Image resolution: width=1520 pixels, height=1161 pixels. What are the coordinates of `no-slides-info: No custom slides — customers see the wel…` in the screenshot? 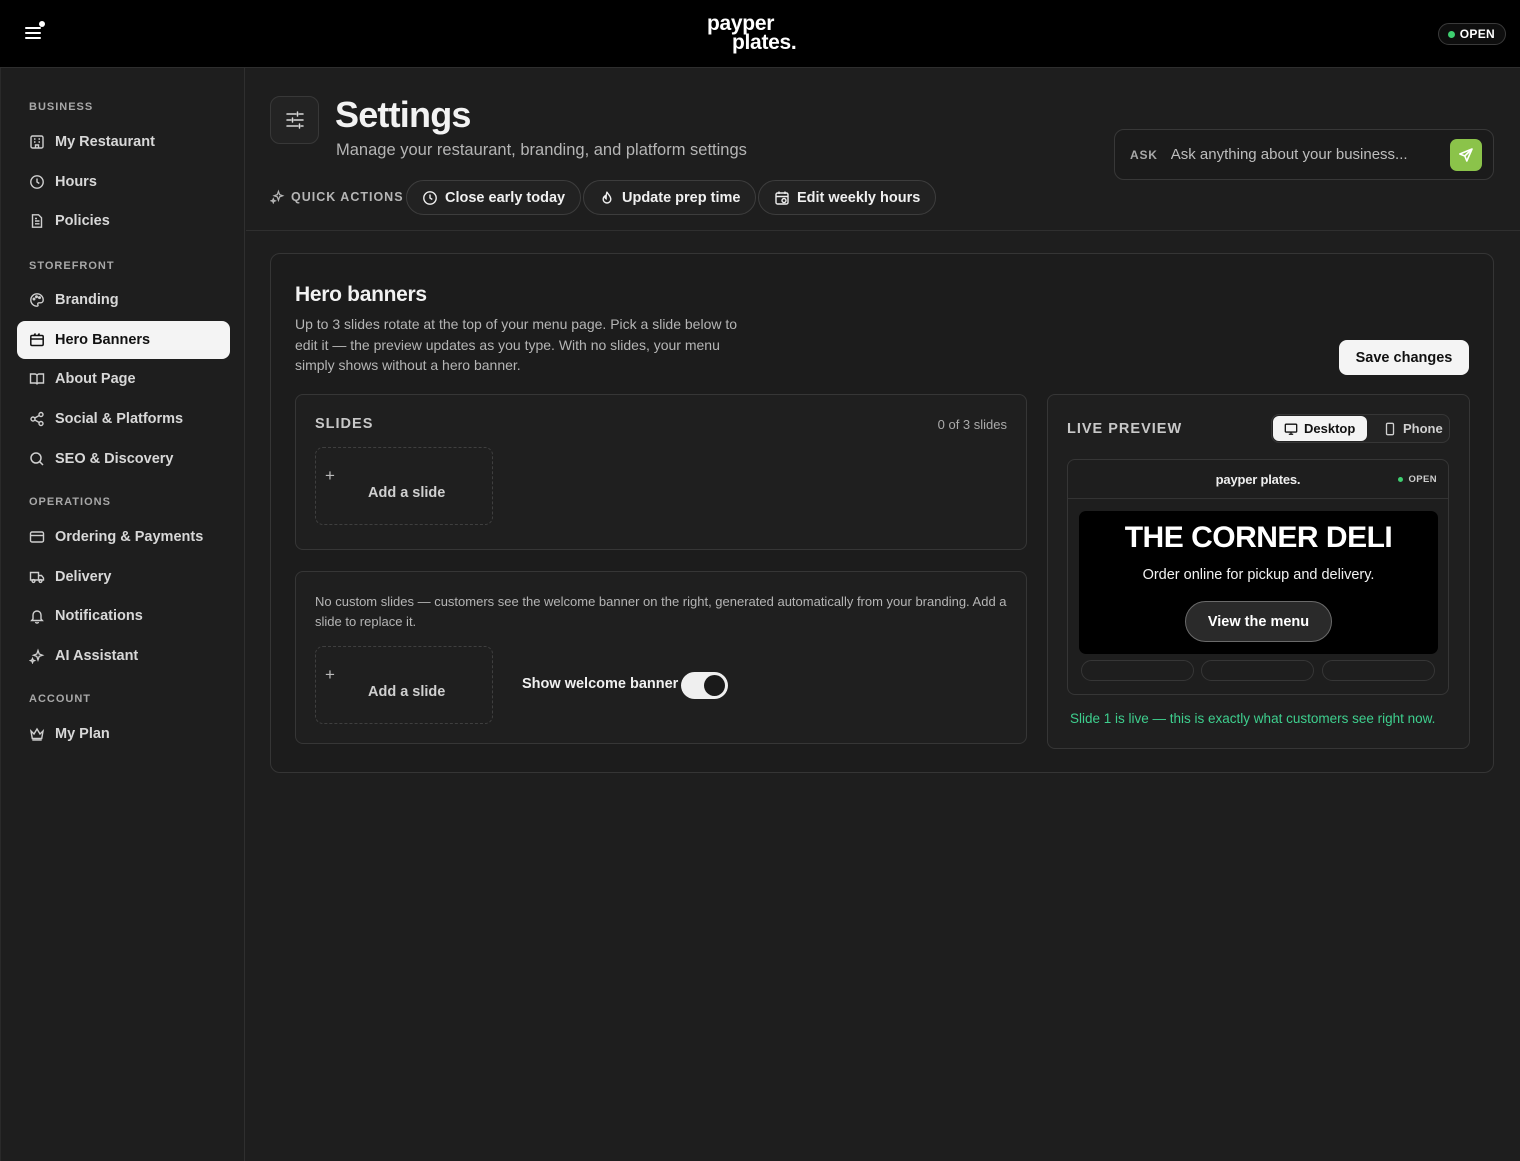 It's located at (661, 611).